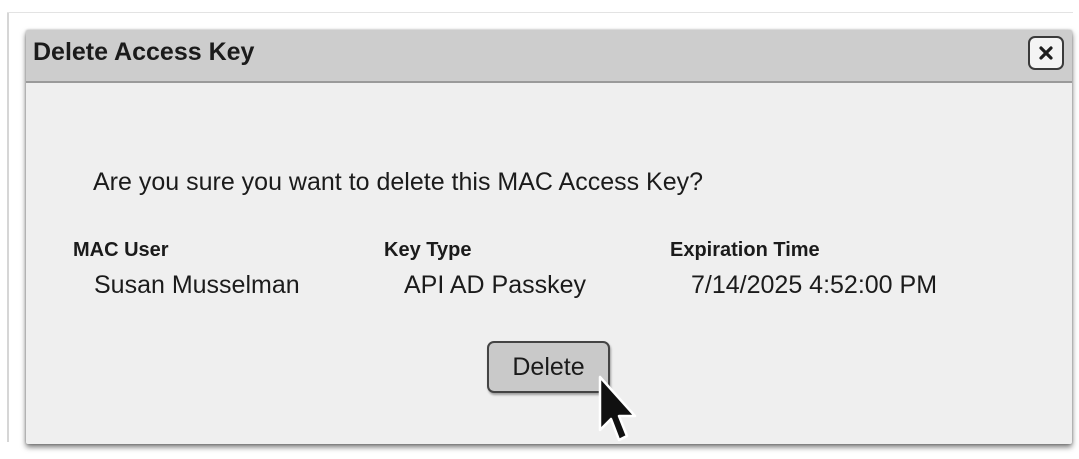 The width and height of the screenshot is (1079, 459). Describe the element at coordinates (549, 56) in the screenshot. I see `dialog-titlebar: Delete Access Key` at that location.